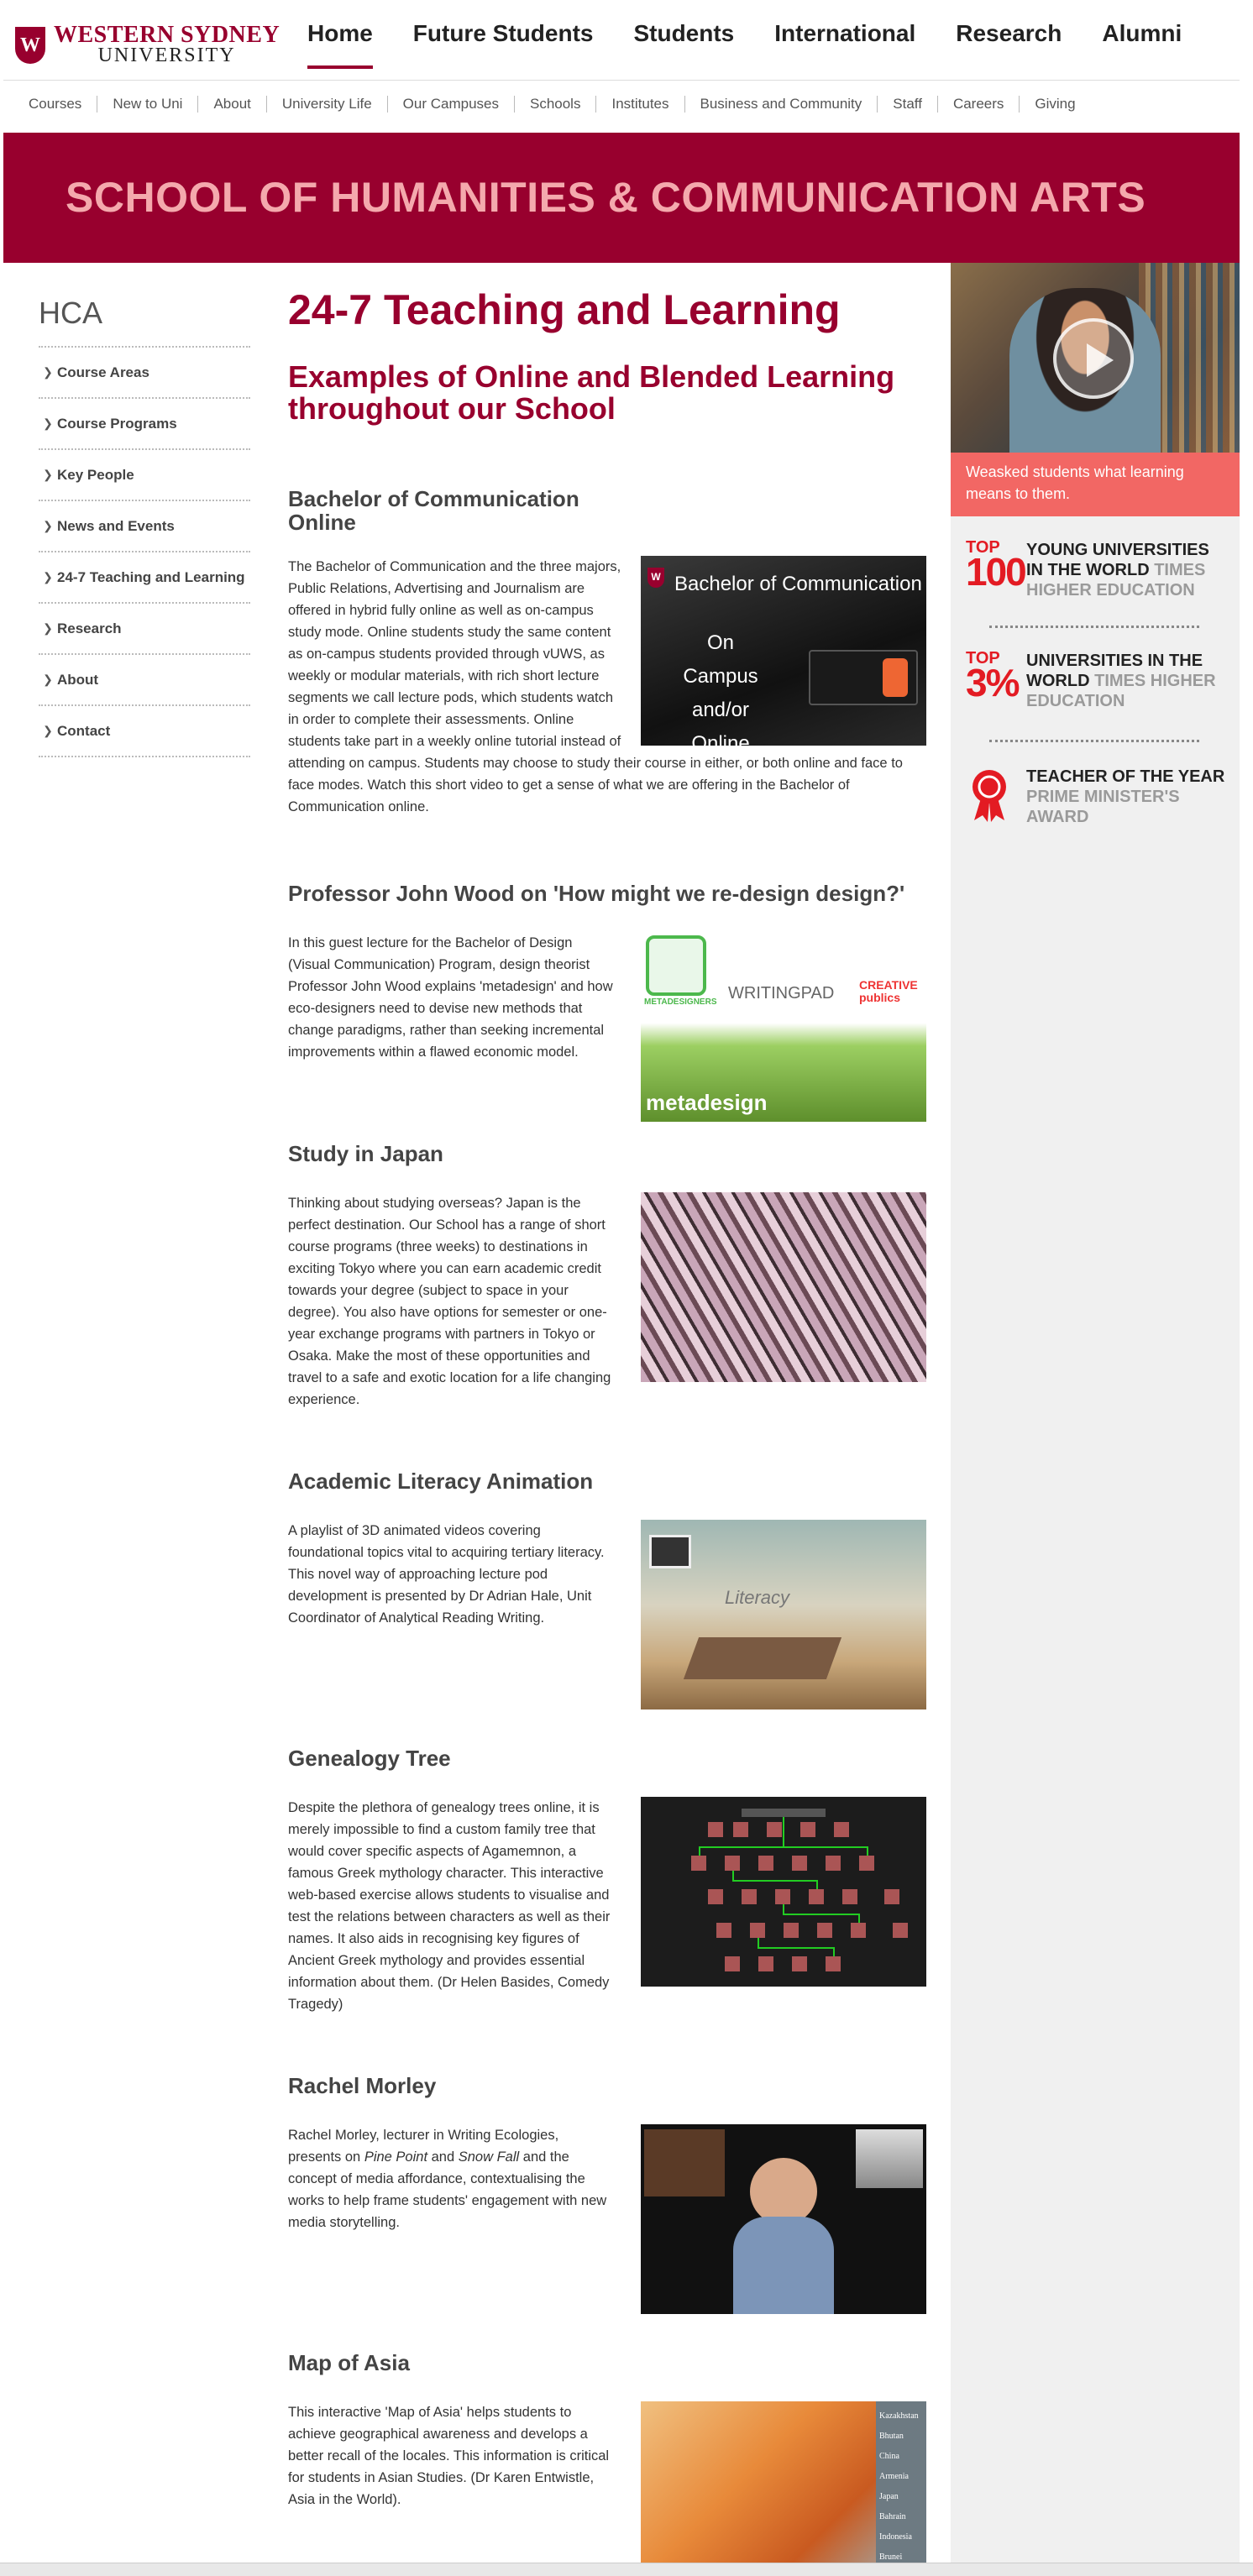  I want to click on country-label: China, so click(889, 2456).